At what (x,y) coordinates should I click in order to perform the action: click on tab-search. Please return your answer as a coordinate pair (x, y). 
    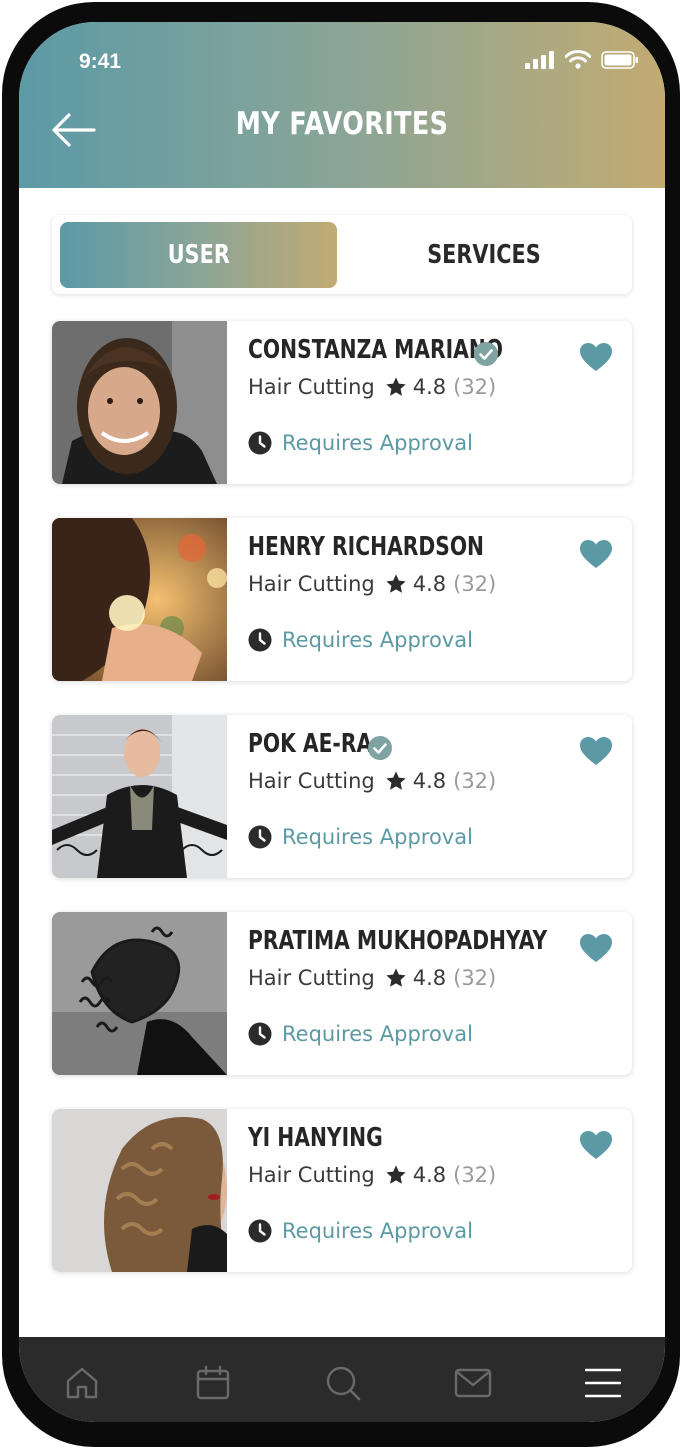
    Looking at the image, I should click on (343, 1383).